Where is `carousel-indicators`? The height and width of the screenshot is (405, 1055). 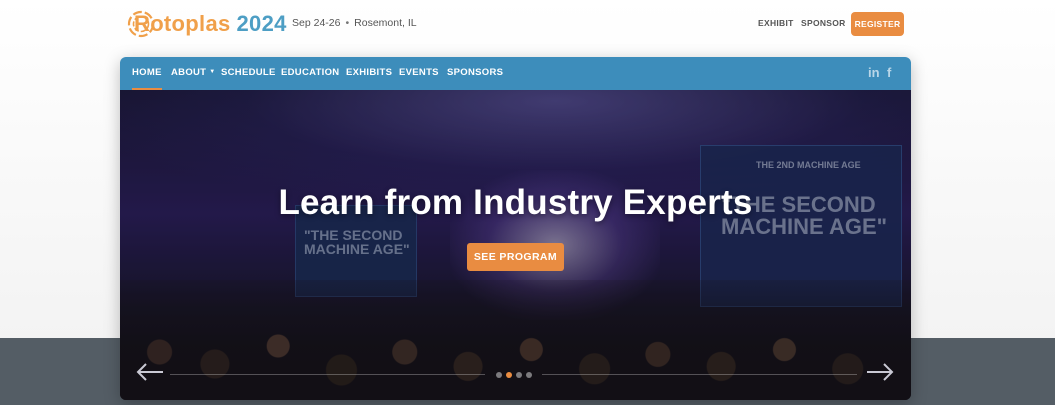 carousel-indicators is located at coordinates (515, 375).